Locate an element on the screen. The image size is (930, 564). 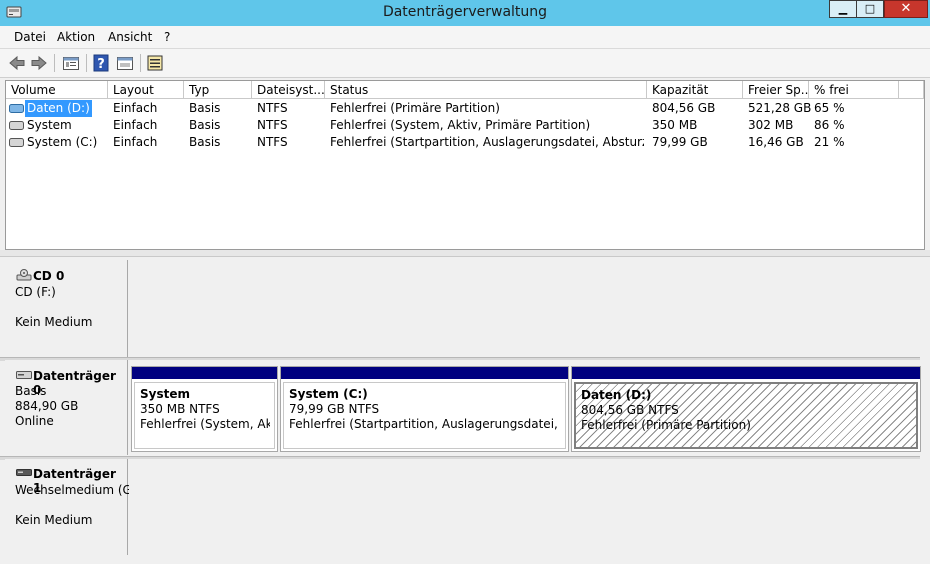
title-bar: Datenträgerverwaltung ▁ □ ✕ is located at coordinates (465, 13).